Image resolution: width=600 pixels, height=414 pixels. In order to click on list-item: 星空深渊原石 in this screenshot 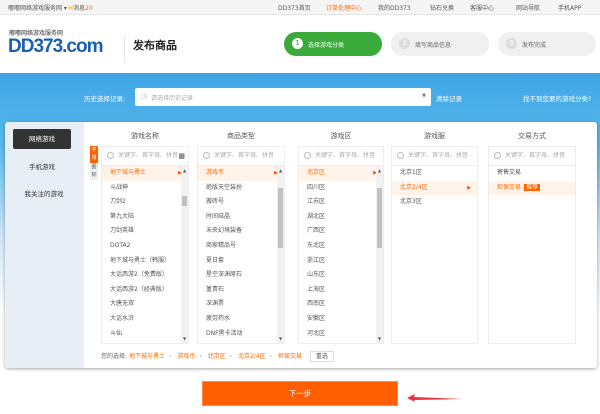, I will do `click(241, 275)`.